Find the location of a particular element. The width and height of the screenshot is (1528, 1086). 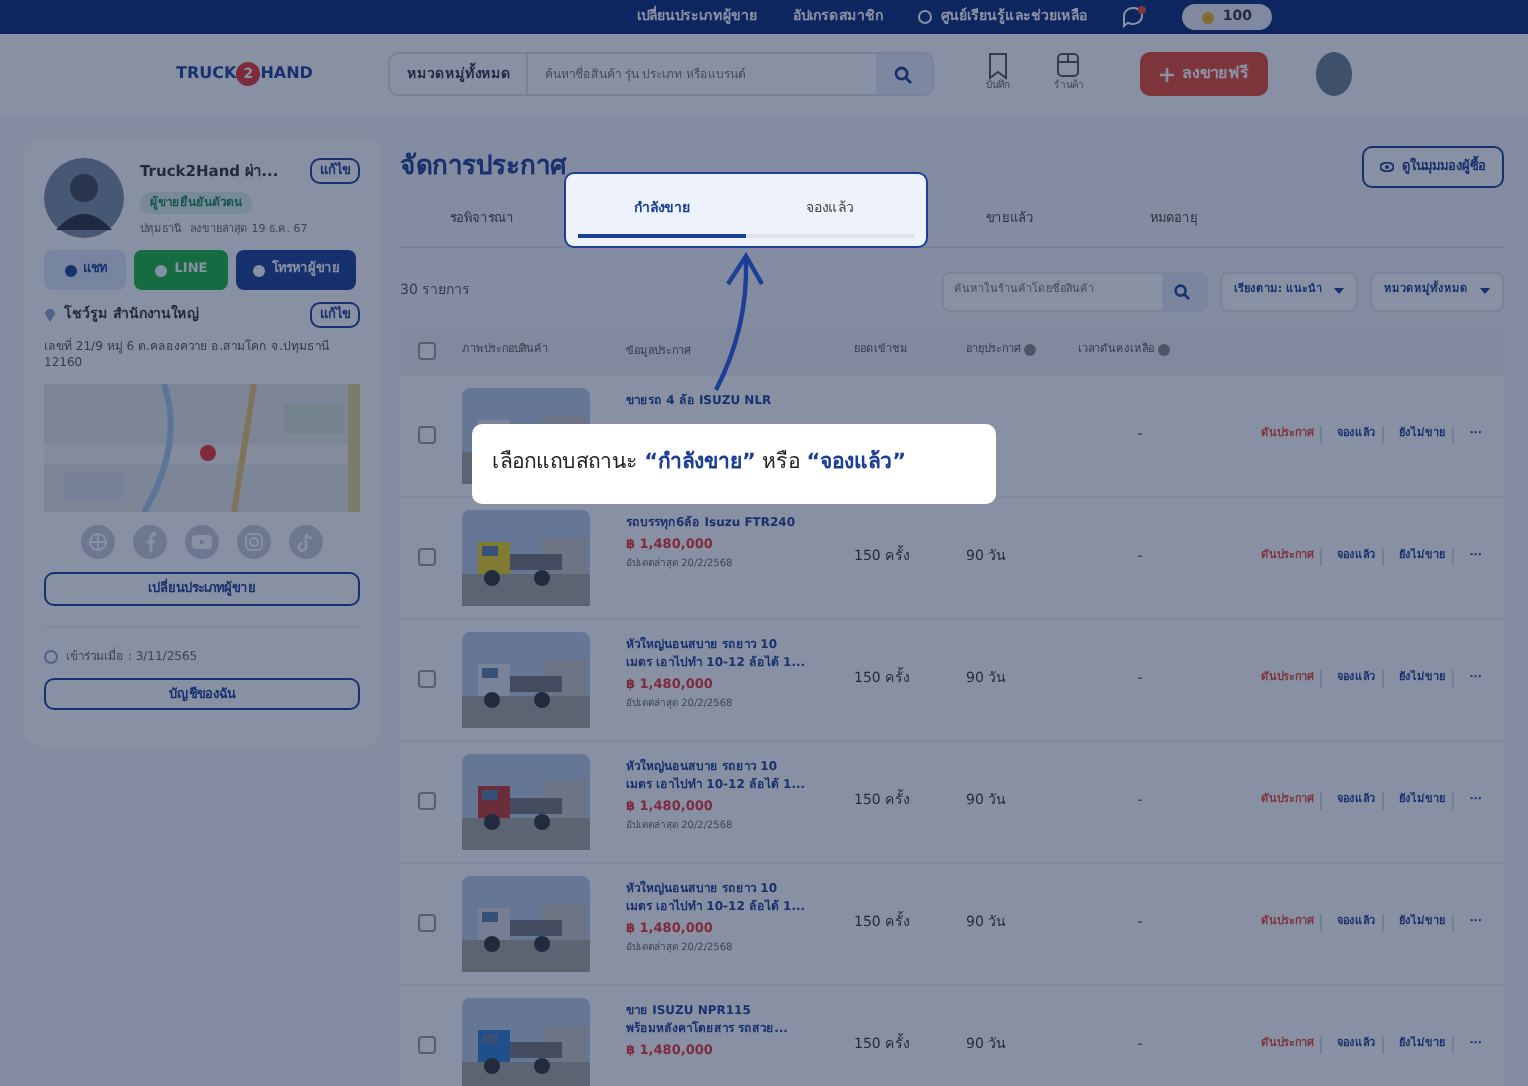

profile-photo is located at coordinates (84, 198).